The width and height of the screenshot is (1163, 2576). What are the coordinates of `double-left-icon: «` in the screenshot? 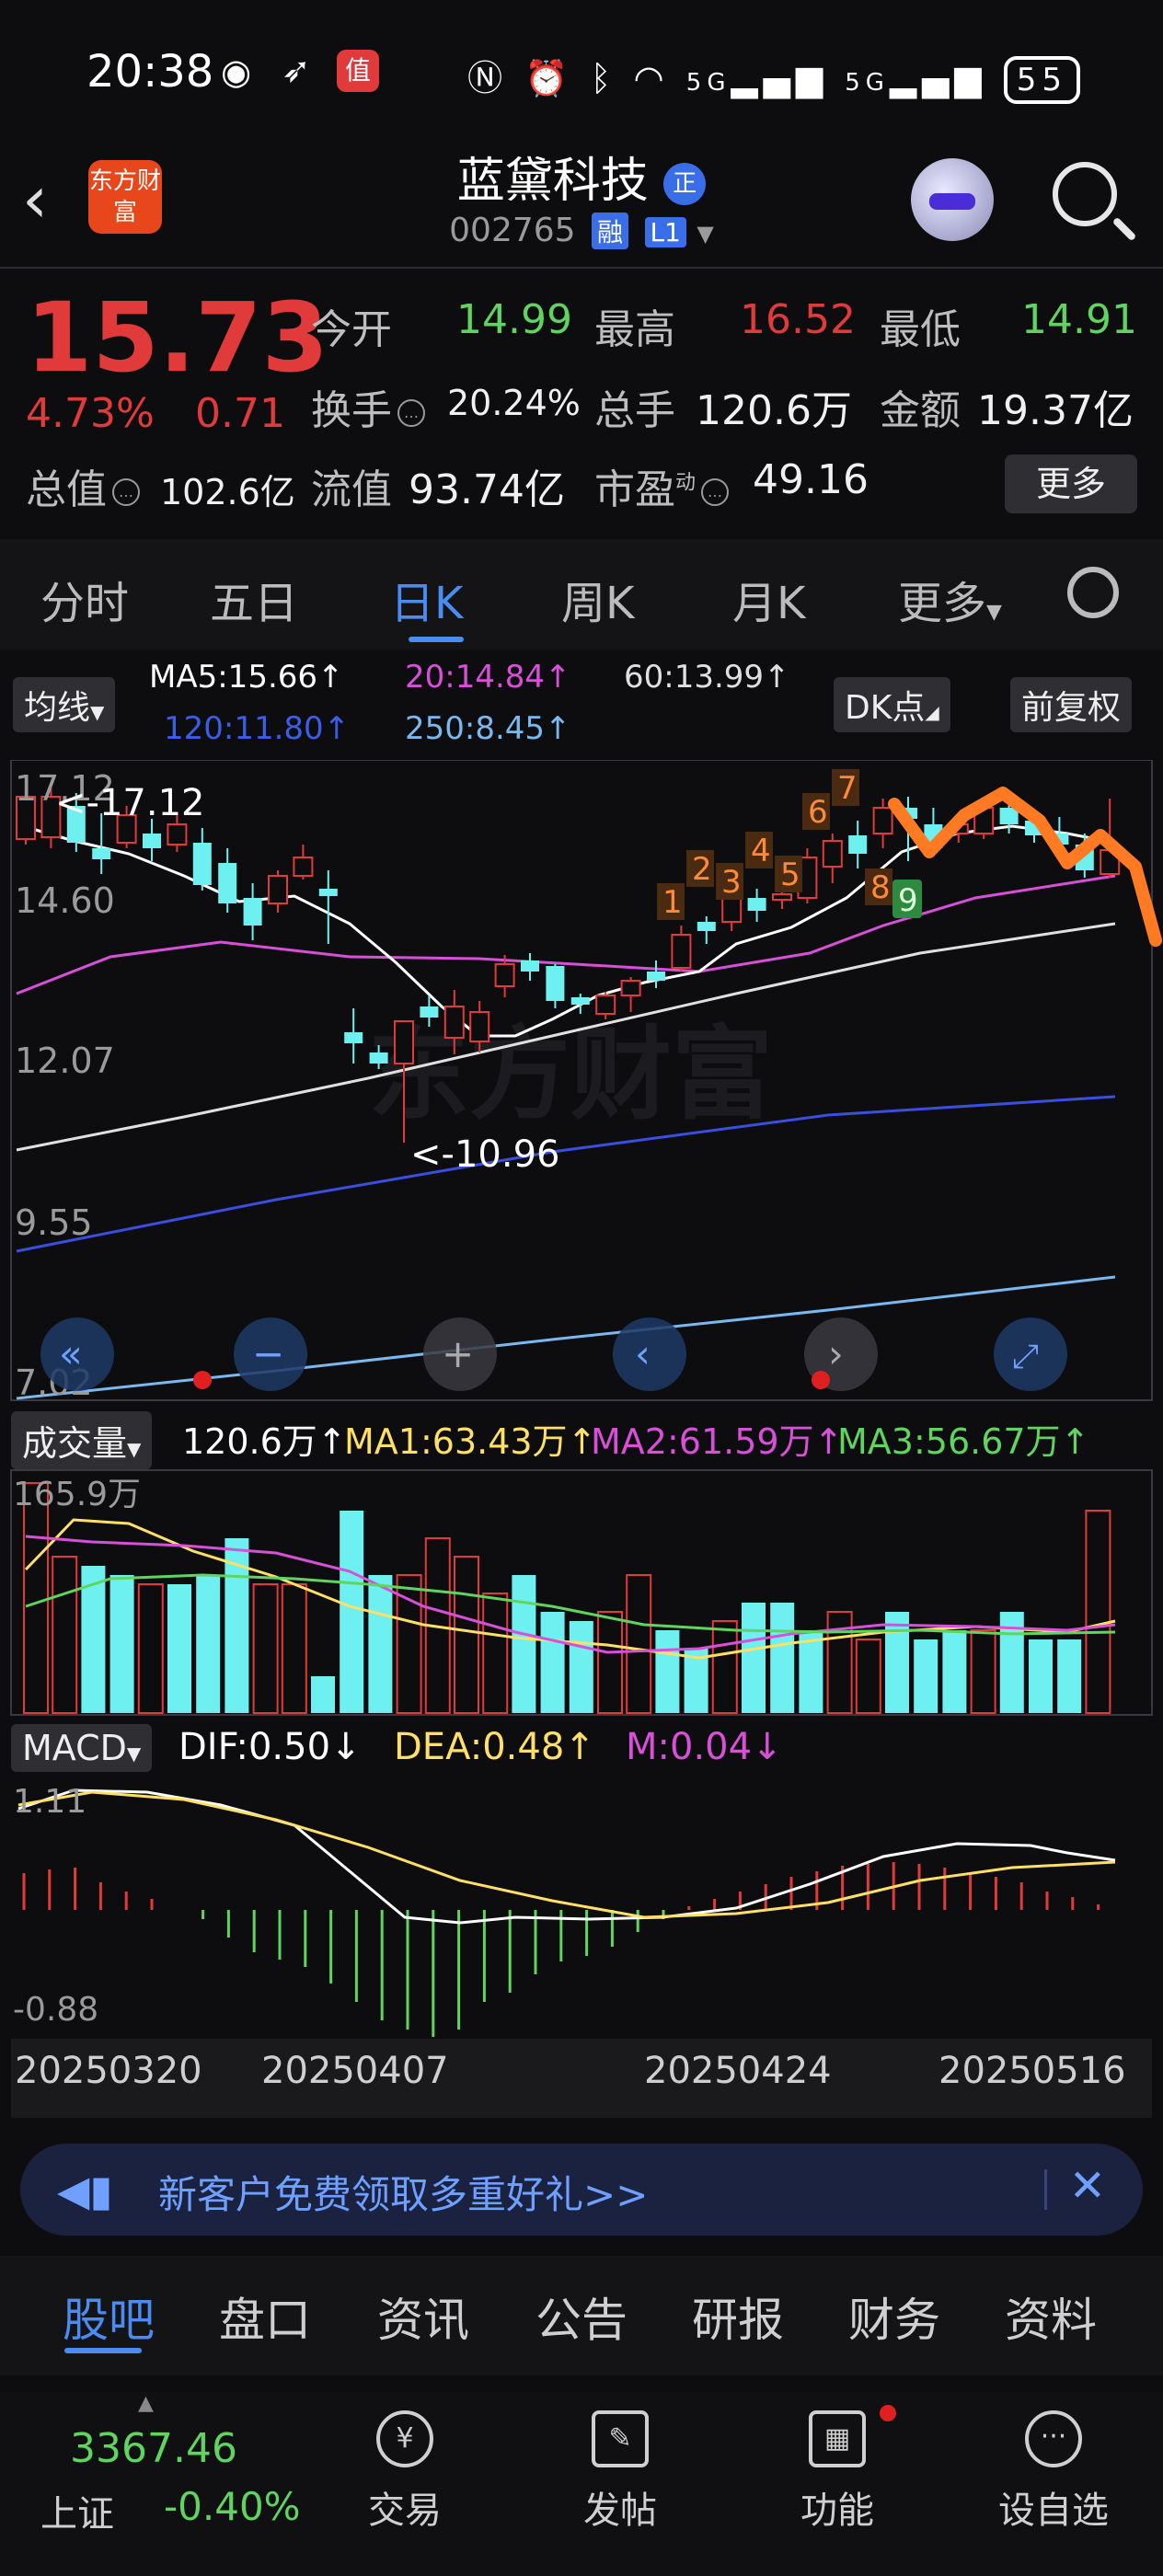 It's located at (71, 1353).